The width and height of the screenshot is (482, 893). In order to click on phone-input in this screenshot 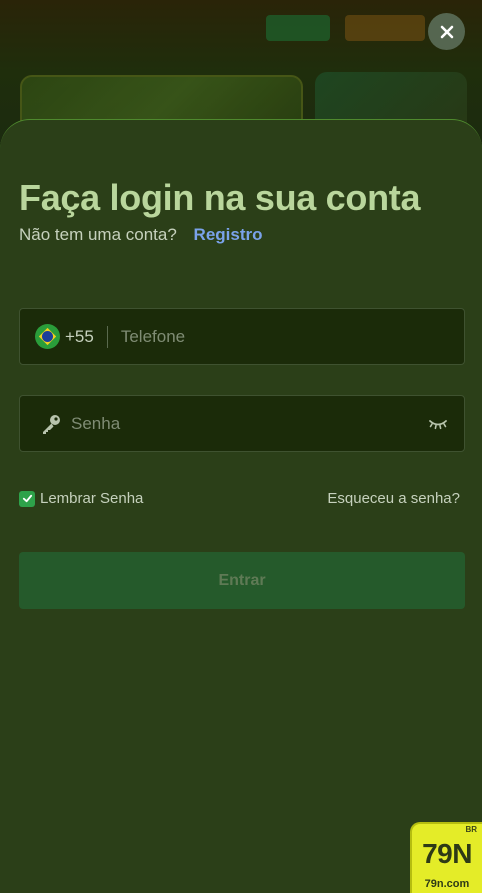, I will do `click(280, 336)`.